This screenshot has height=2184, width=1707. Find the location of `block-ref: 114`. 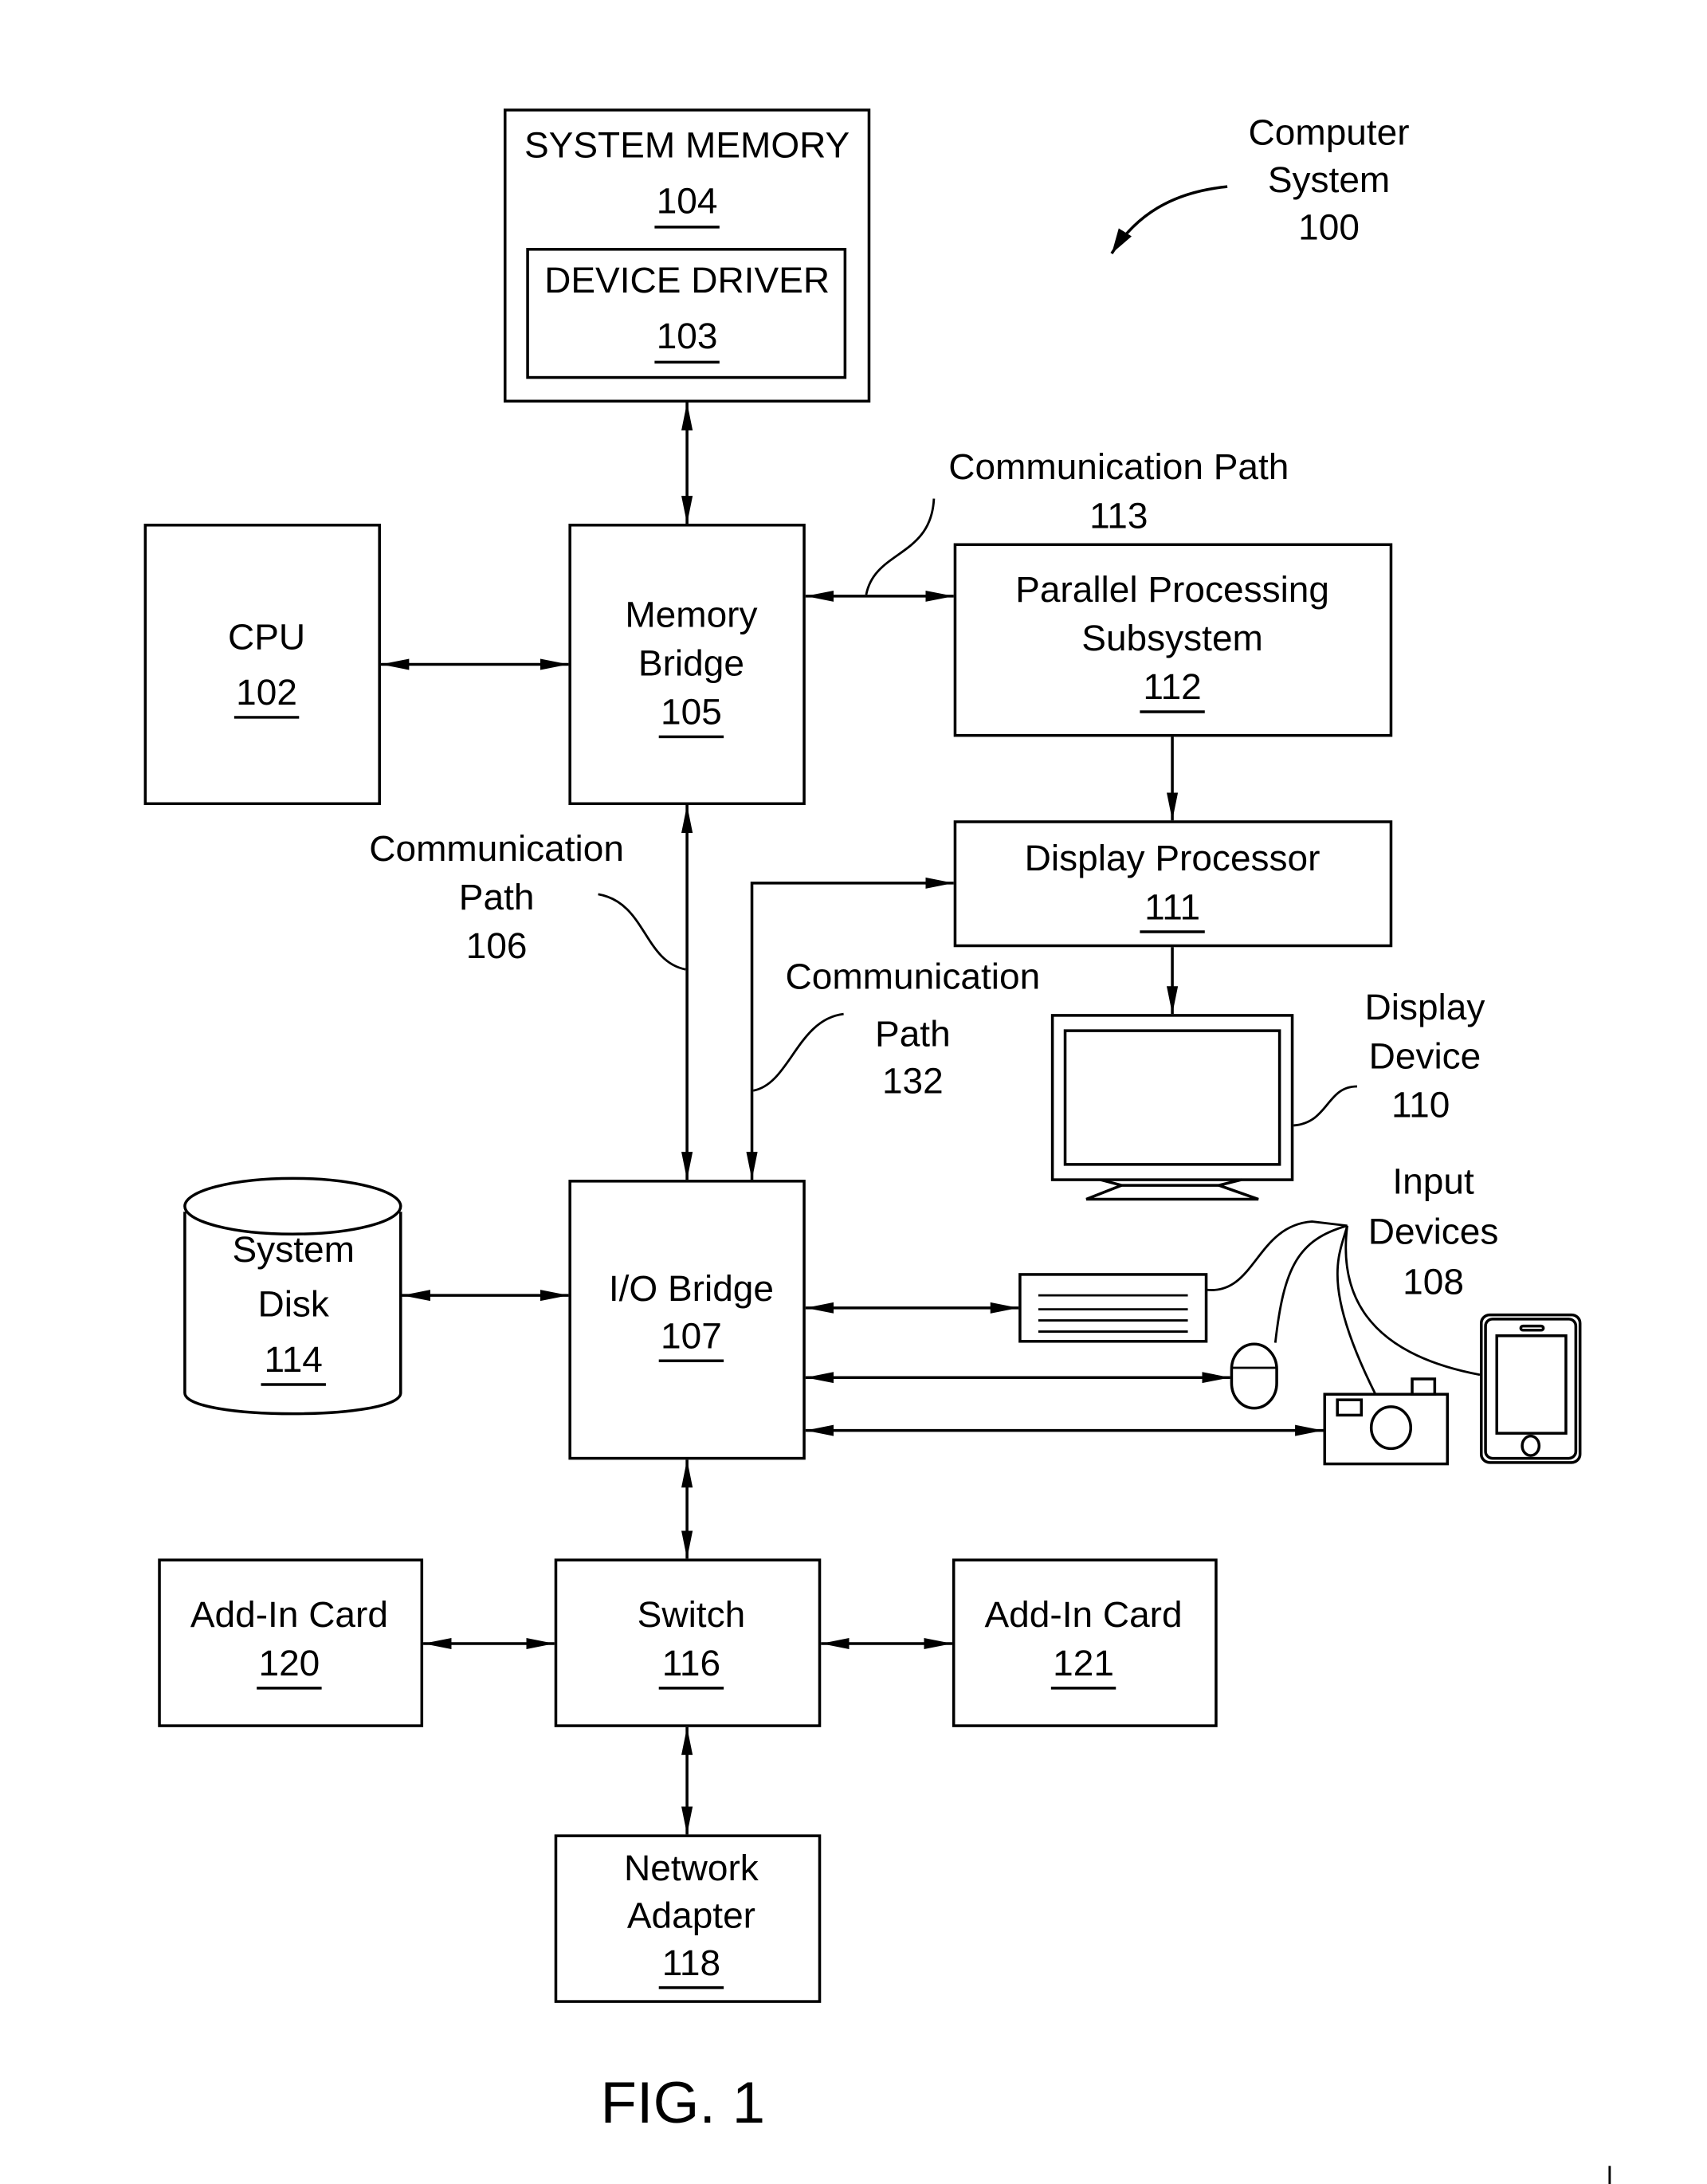

block-ref: 114 is located at coordinates (294, 1360).